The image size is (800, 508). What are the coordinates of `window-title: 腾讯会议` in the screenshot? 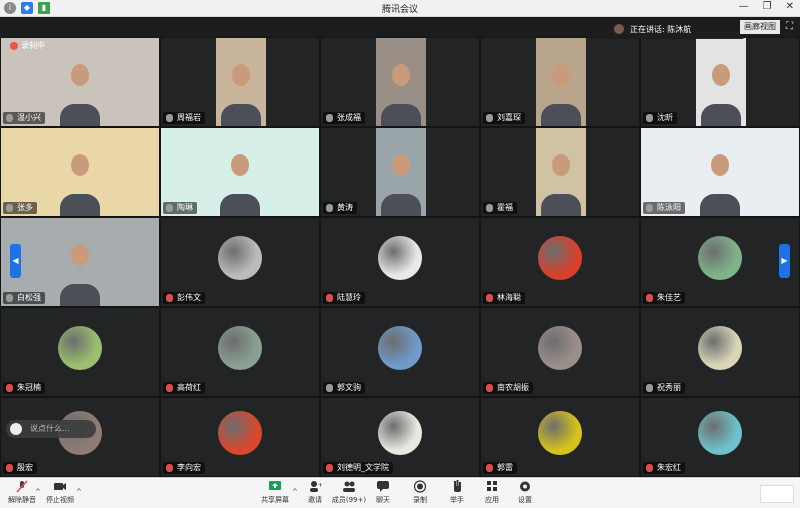 It's located at (399, 10).